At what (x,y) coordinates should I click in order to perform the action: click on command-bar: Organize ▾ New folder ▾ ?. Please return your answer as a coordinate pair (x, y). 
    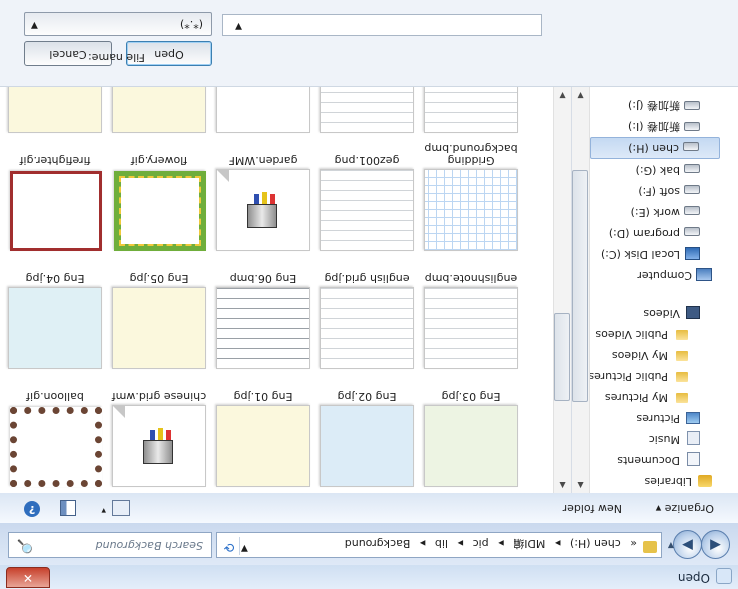
    Looking at the image, I should click on (369, 507).